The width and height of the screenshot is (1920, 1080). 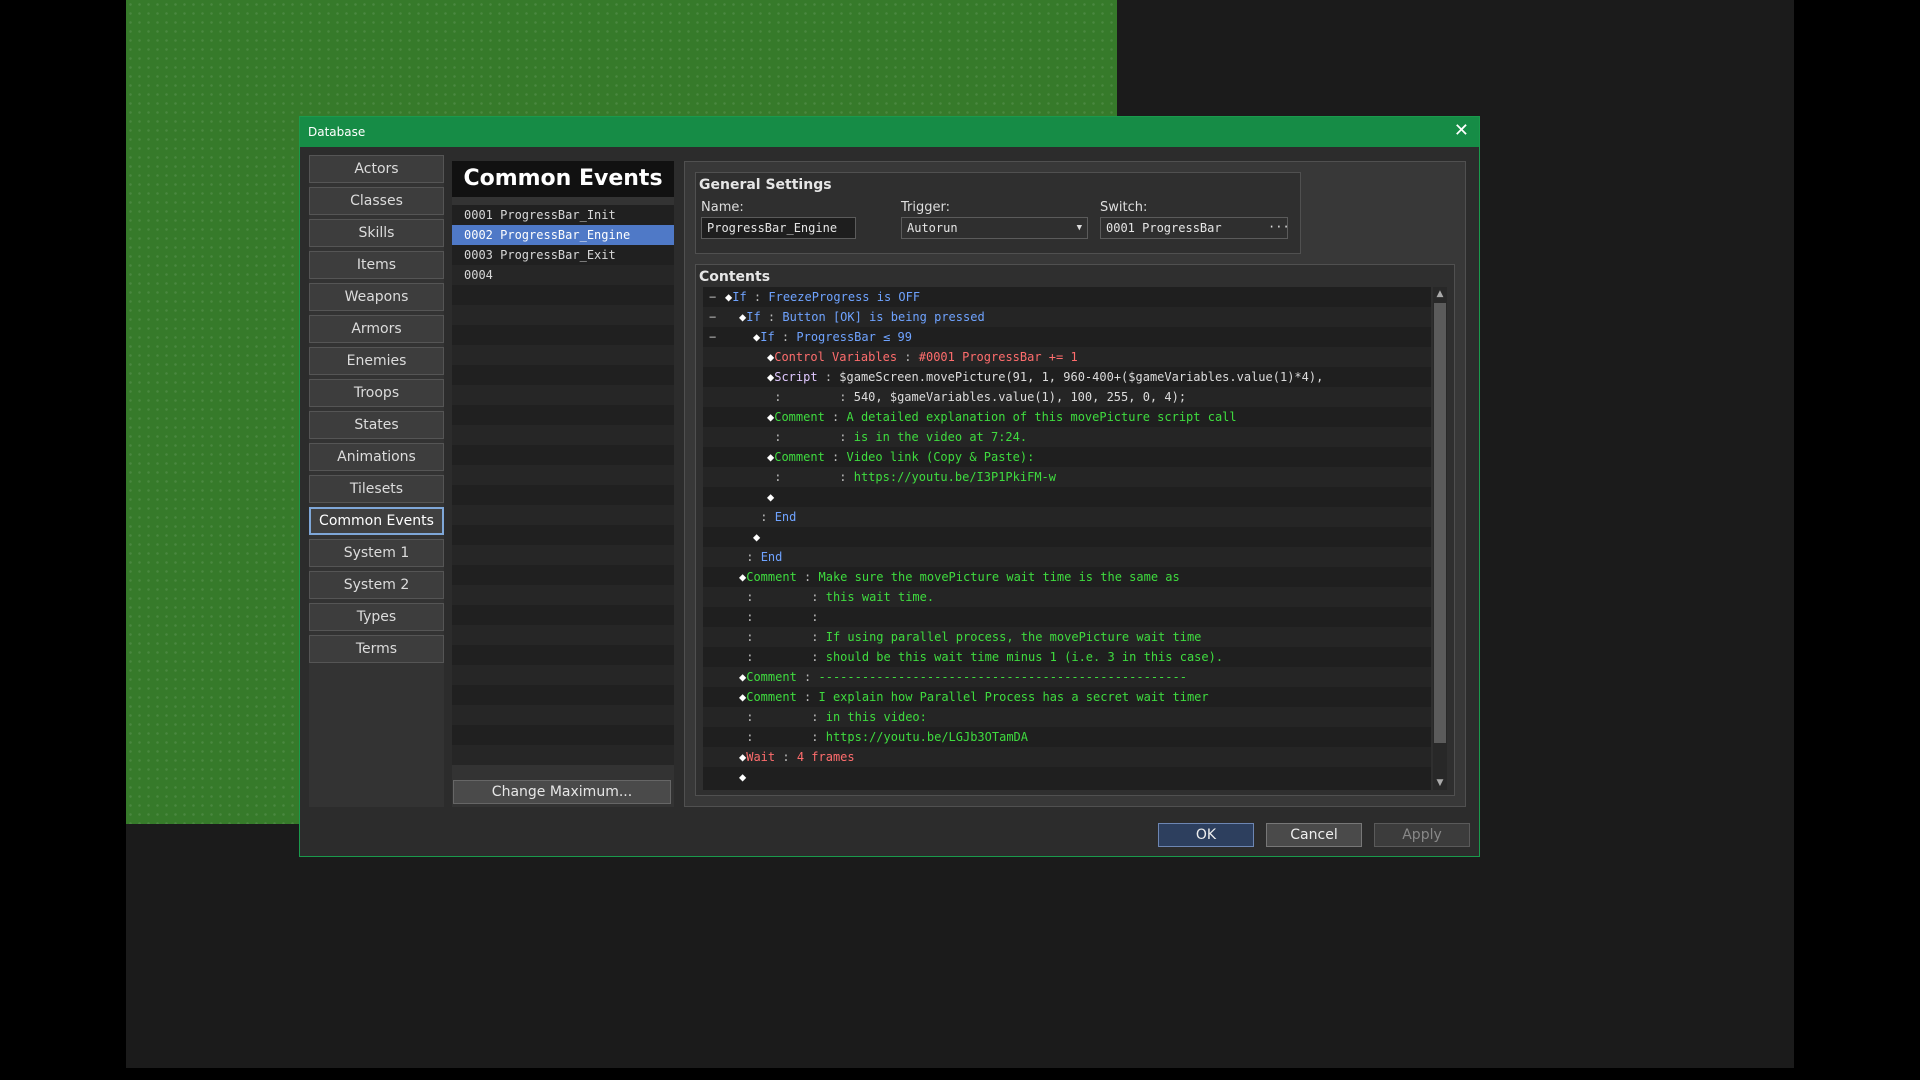 What do you see at coordinates (563, 235) in the screenshot?
I see `common-event-row: 0002 ProgressBar_Engine` at bounding box center [563, 235].